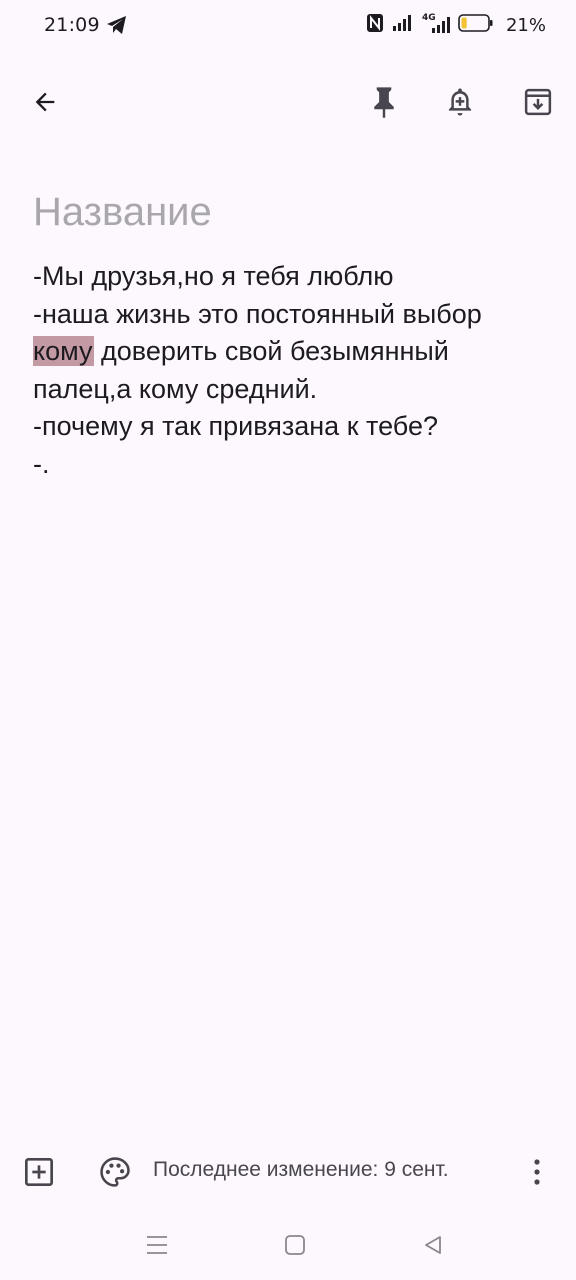 The height and width of the screenshot is (1280, 576). What do you see at coordinates (213, 276) in the screenshot?
I see `note-line: -Мы друзья,но я тебя люблю` at bounding box center [213, 276].